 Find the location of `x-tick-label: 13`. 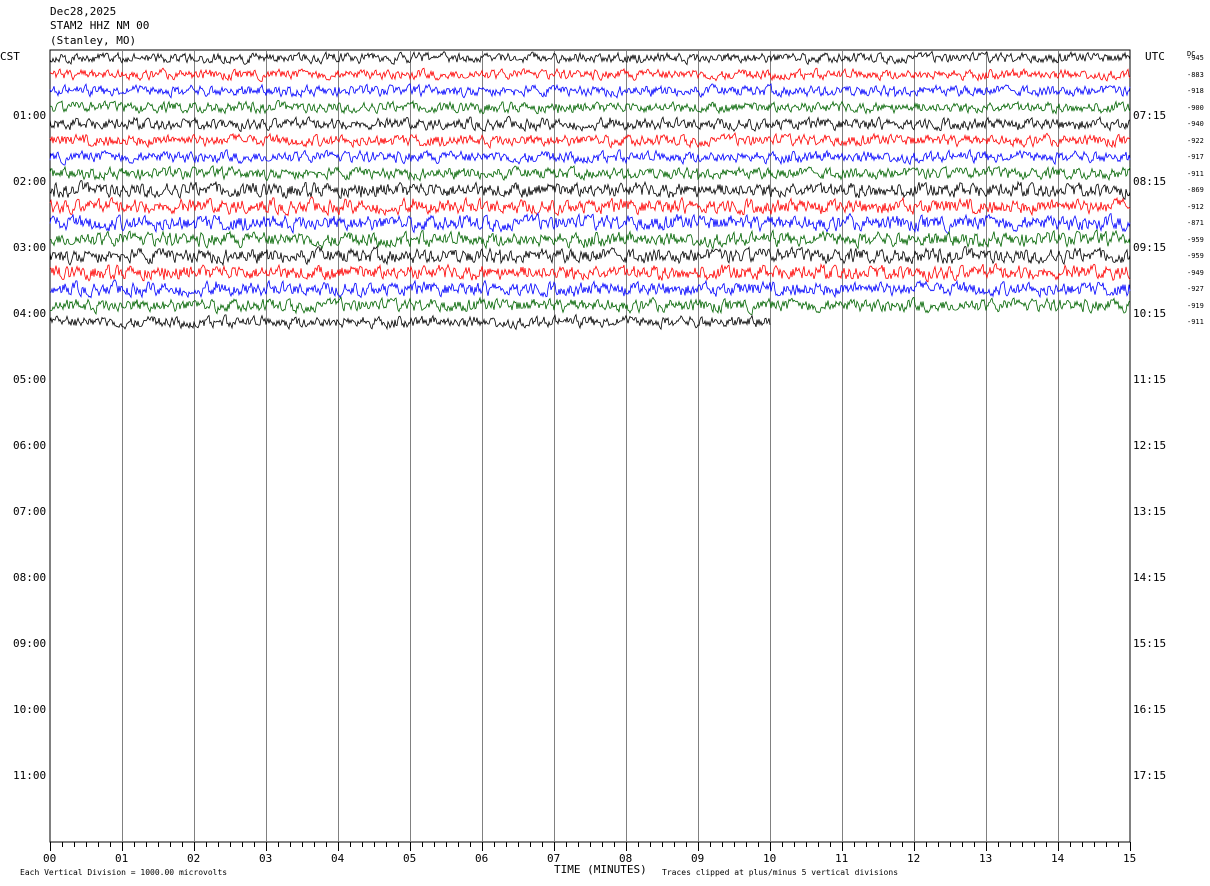

x-tick-label: 13 is located at coordinates (986, 858).